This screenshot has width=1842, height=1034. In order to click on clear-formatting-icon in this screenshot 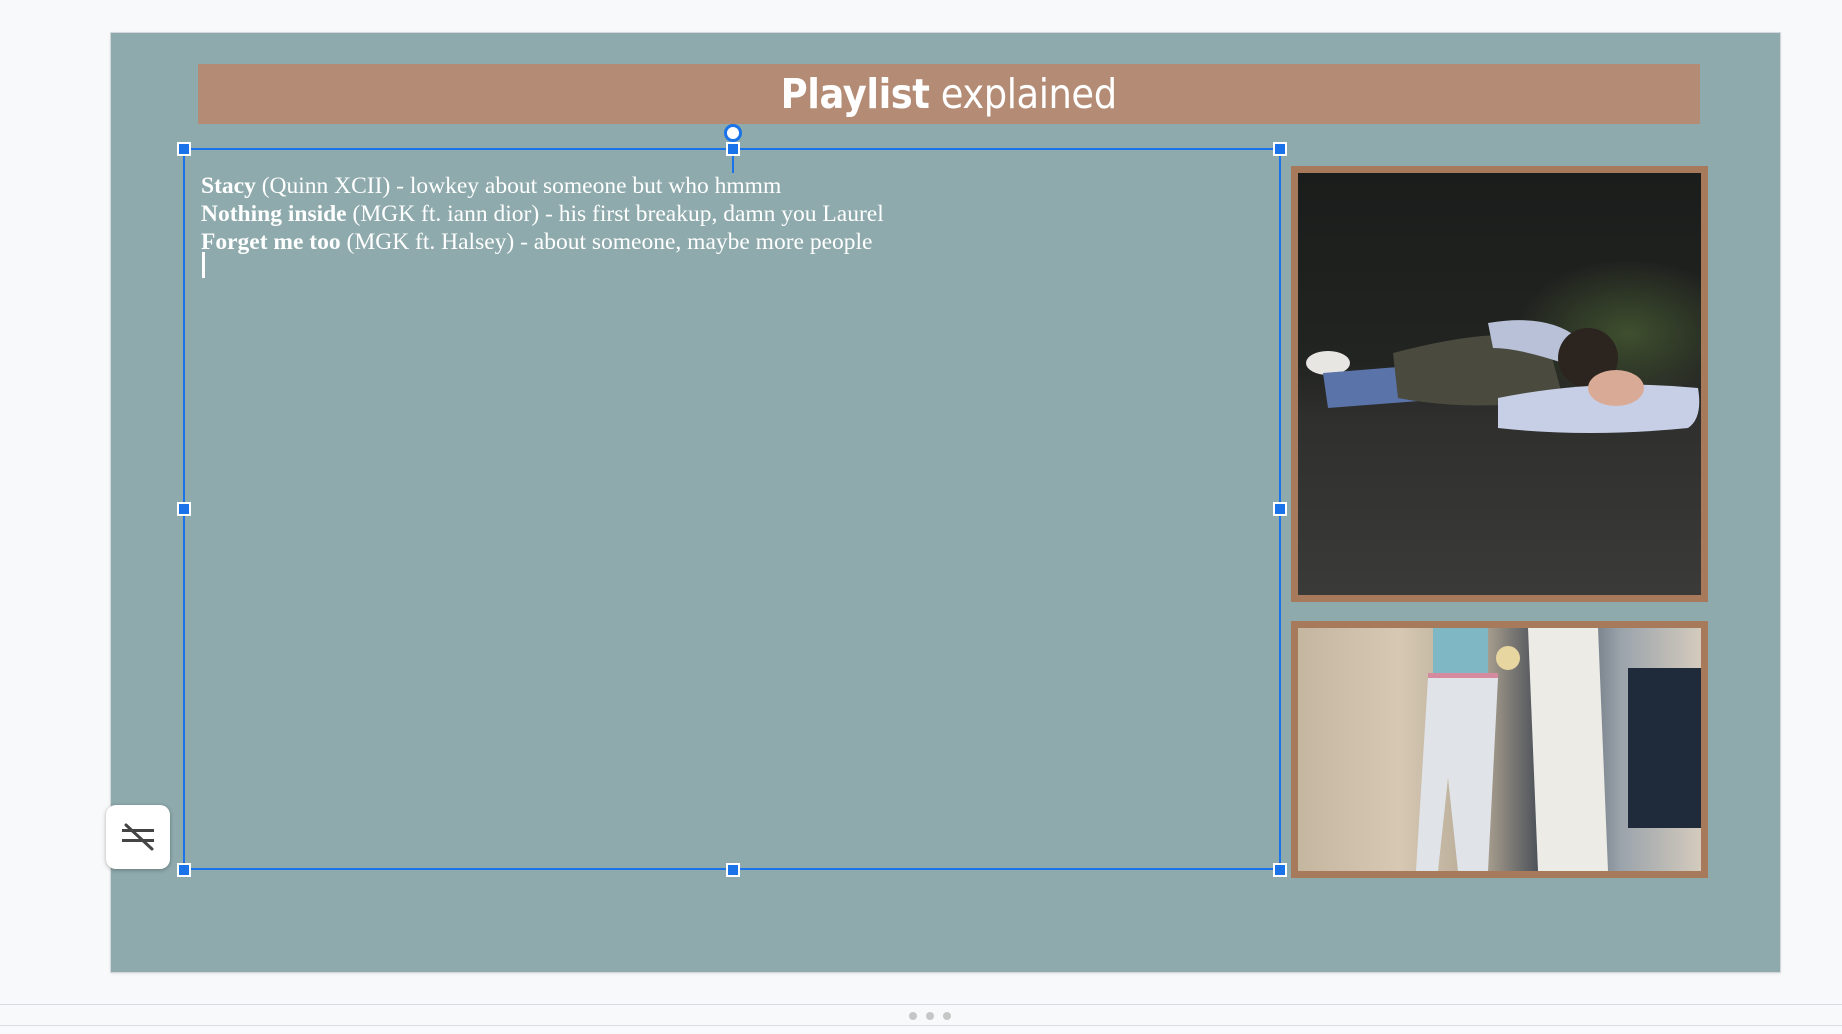, I will do `click(138, 837)`.